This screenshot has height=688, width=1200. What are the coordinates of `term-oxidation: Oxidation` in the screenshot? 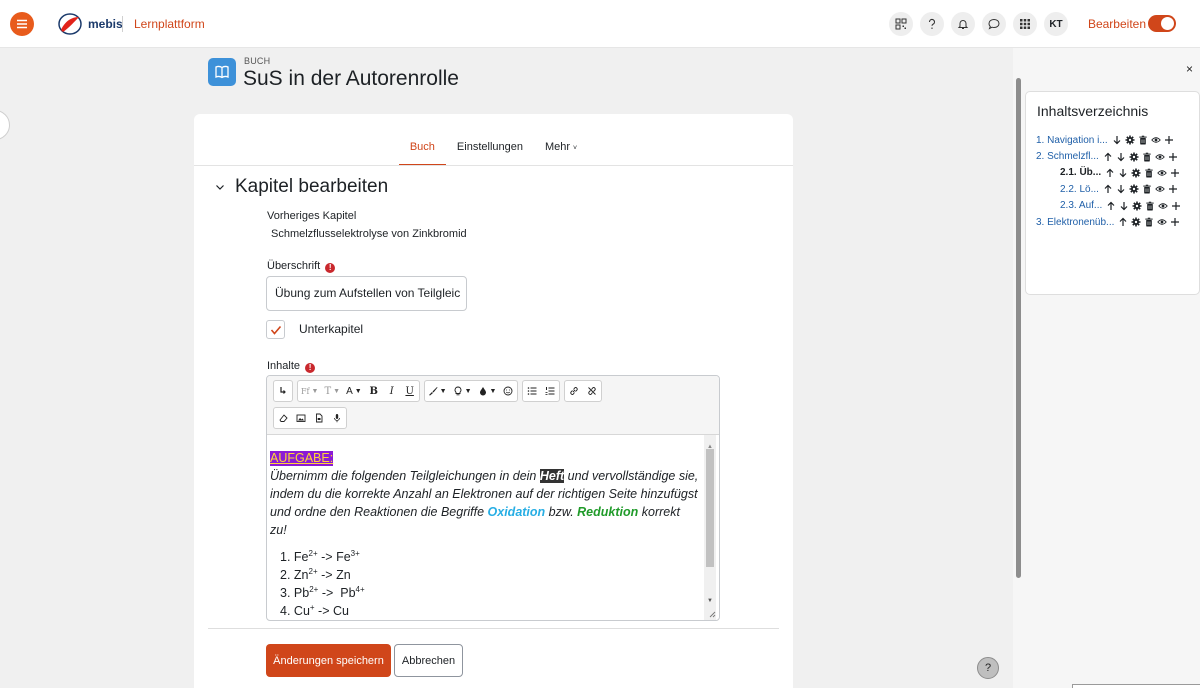 It's located at (516, 512).